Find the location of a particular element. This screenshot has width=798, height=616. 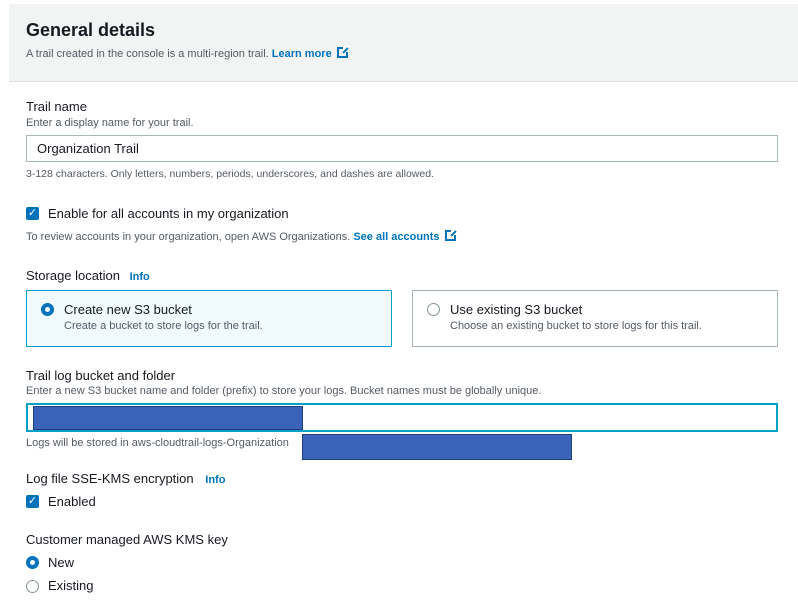

redacted-bucket-path is located at coordinates (437, 447).